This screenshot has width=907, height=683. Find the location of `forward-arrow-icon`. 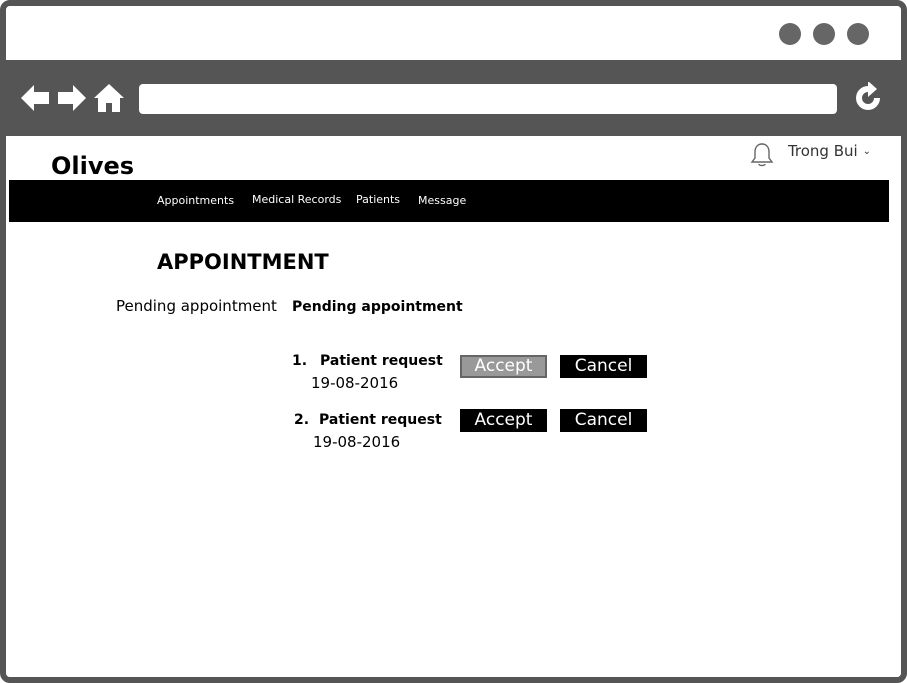

forward-arrow-icon is located at coordinates (72, 98).